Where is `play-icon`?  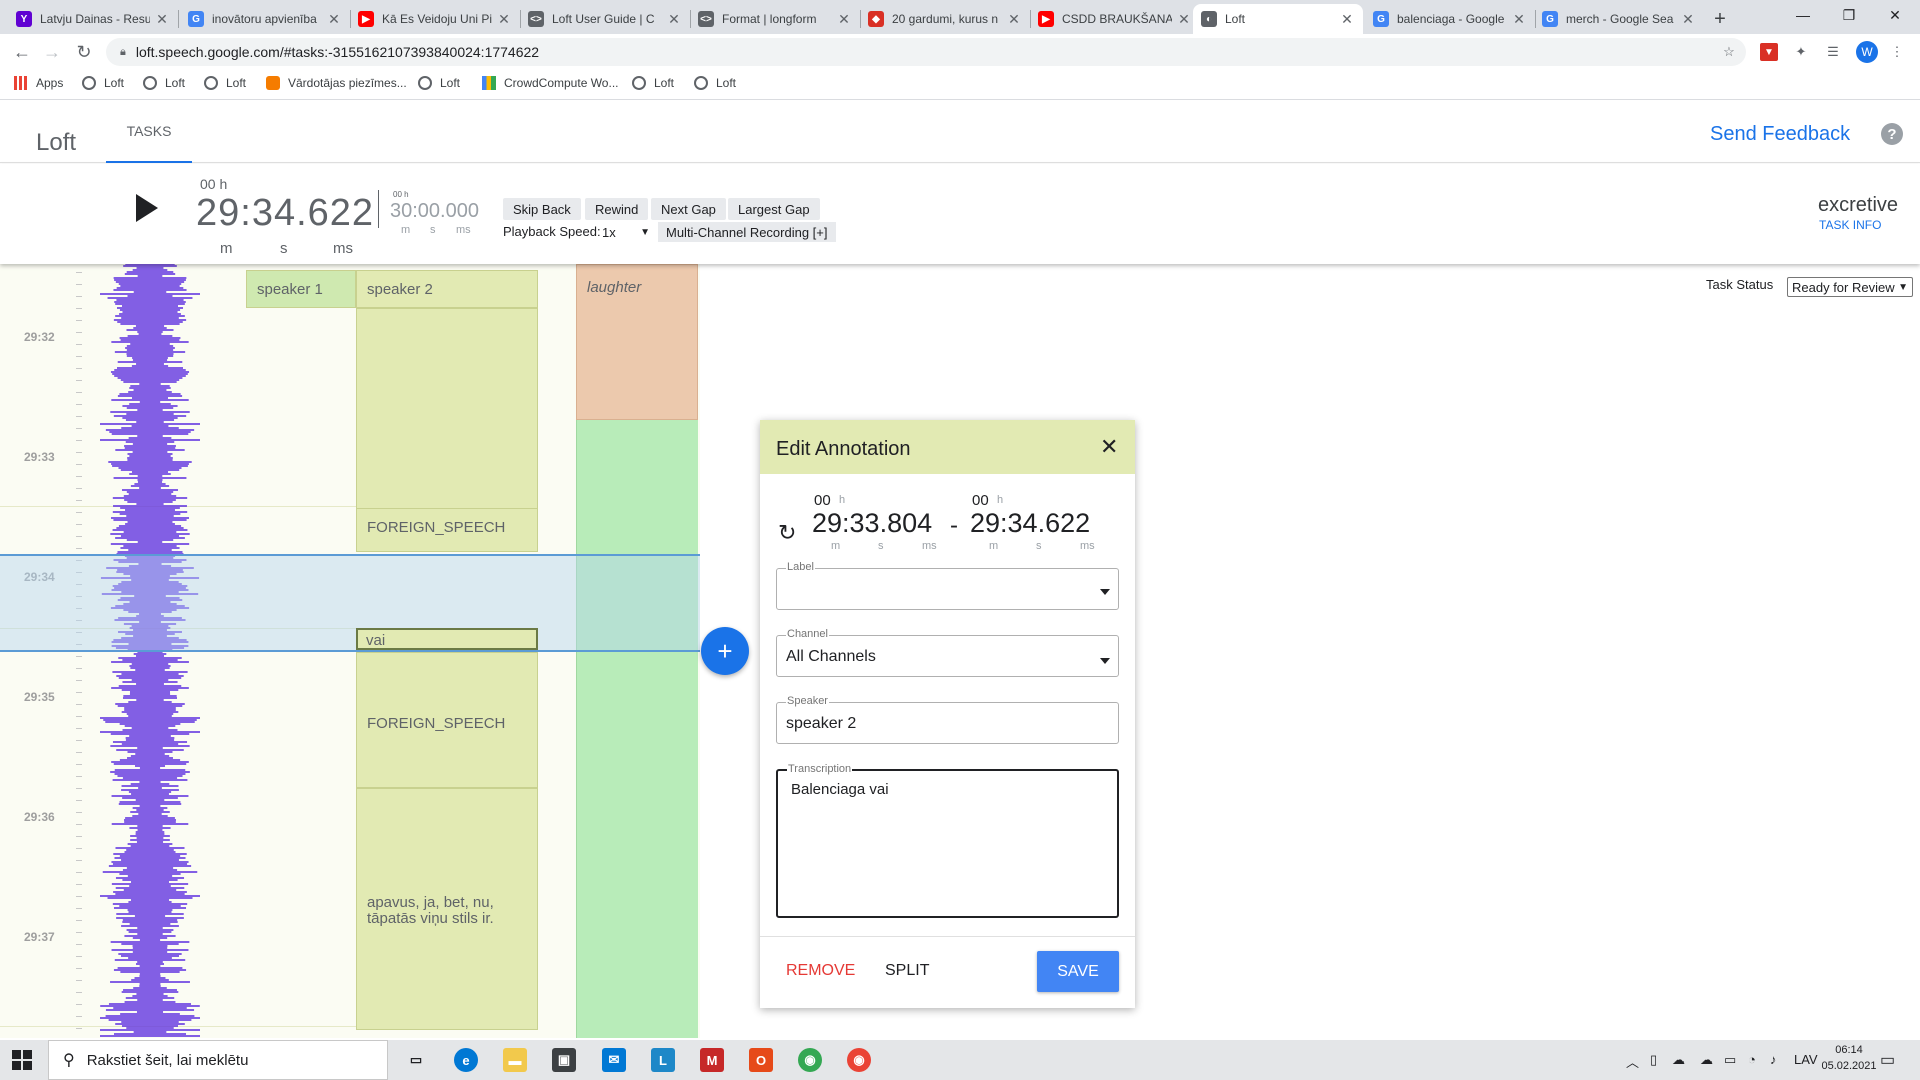
play-icon is located at coordinates (147, 208).